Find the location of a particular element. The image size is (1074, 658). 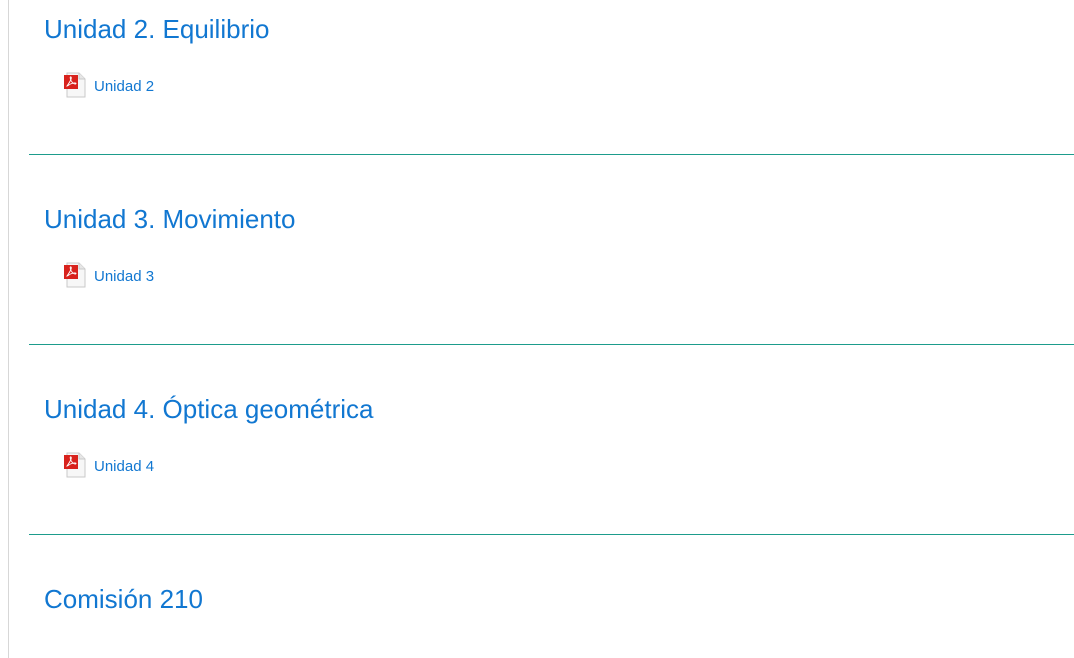

resource-link-unidad-4: Unidad 4 is located at coordinates (109, 465).